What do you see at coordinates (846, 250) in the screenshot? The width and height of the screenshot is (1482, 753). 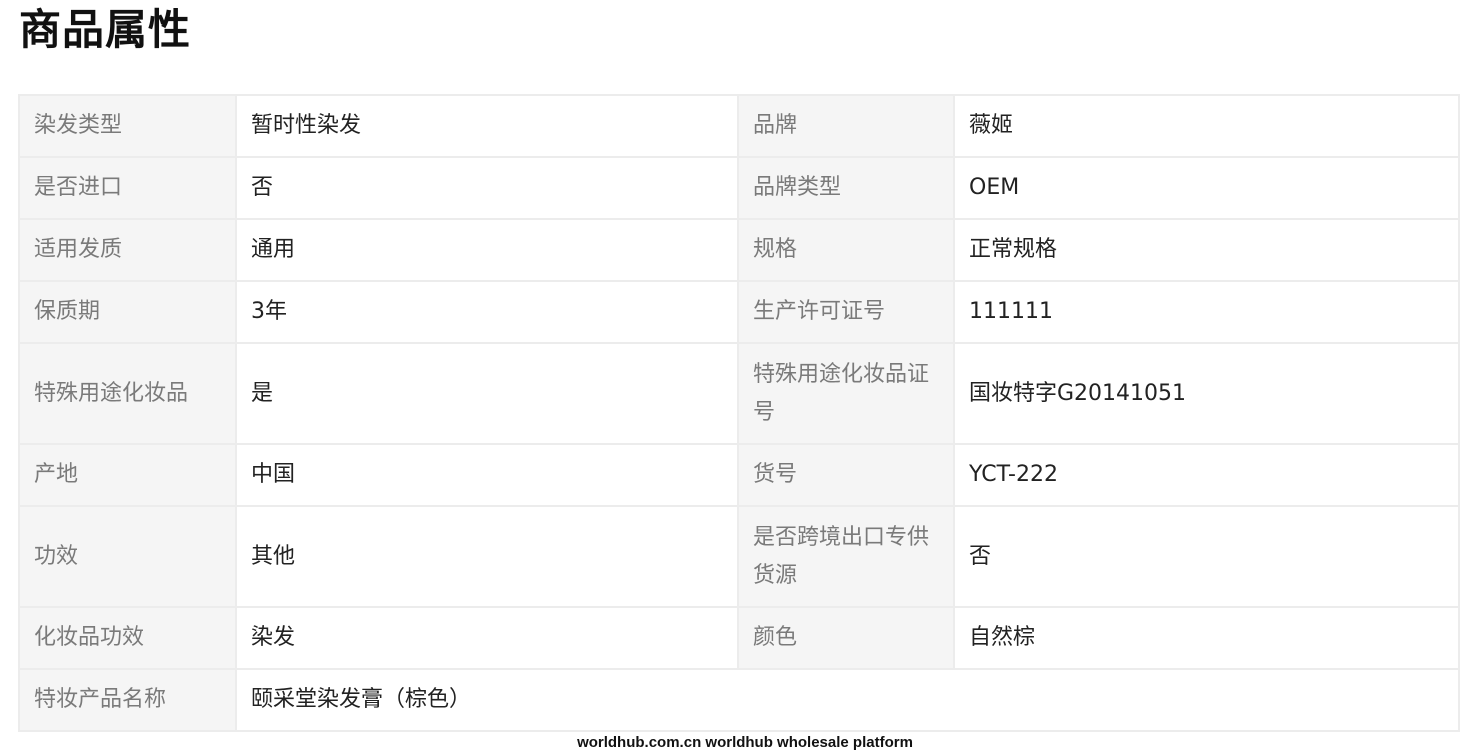 I see `attribute-label: 规格` at bounding box center [846, 250].